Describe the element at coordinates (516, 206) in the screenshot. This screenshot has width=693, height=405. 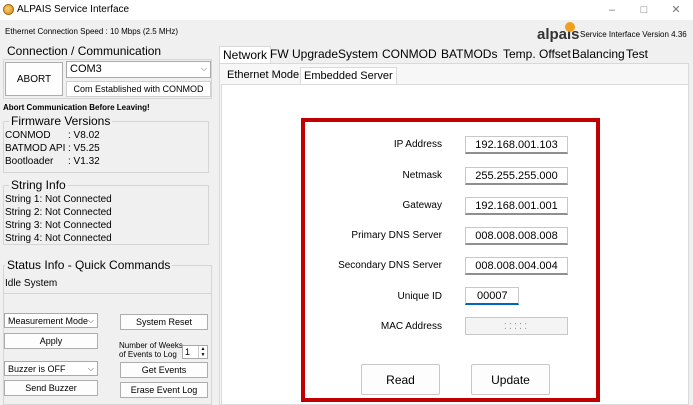
I see `gateway-field: 192.168.001.001` at that location.